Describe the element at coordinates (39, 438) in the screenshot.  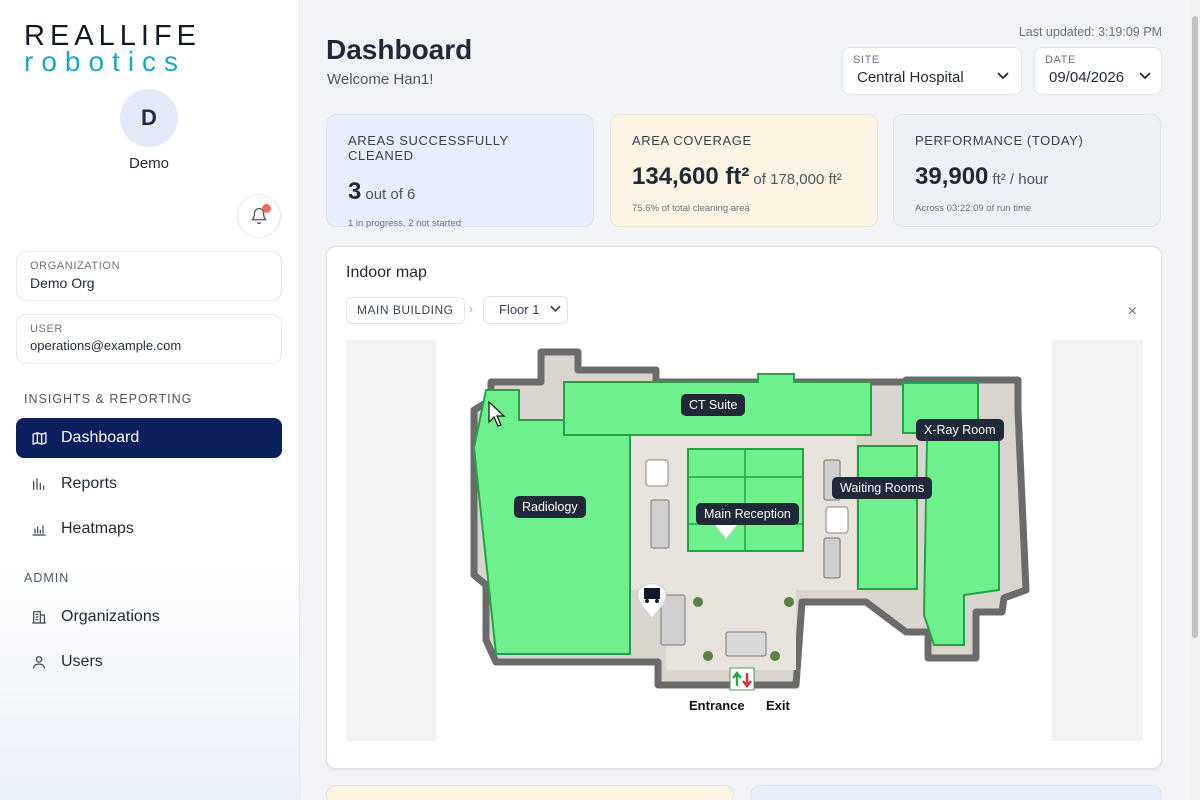
I see `map-icon` at that location.